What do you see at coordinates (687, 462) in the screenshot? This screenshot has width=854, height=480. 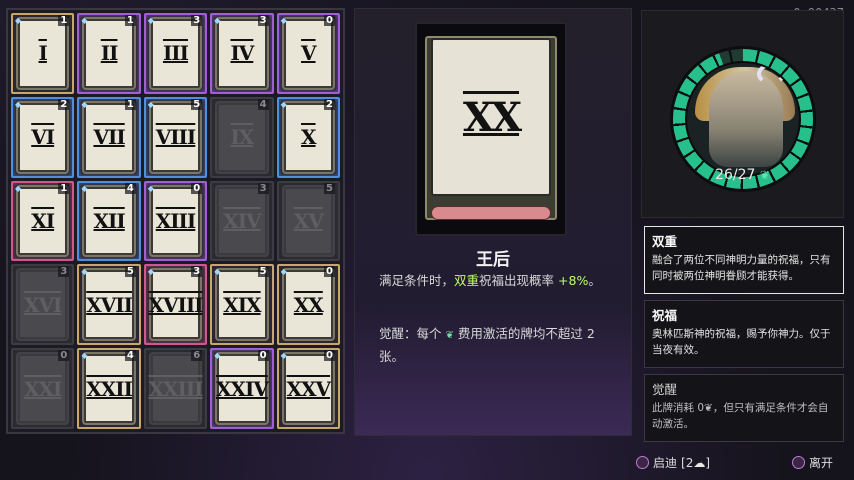 I see `count-open: [2` at bounding box center [687, 462].